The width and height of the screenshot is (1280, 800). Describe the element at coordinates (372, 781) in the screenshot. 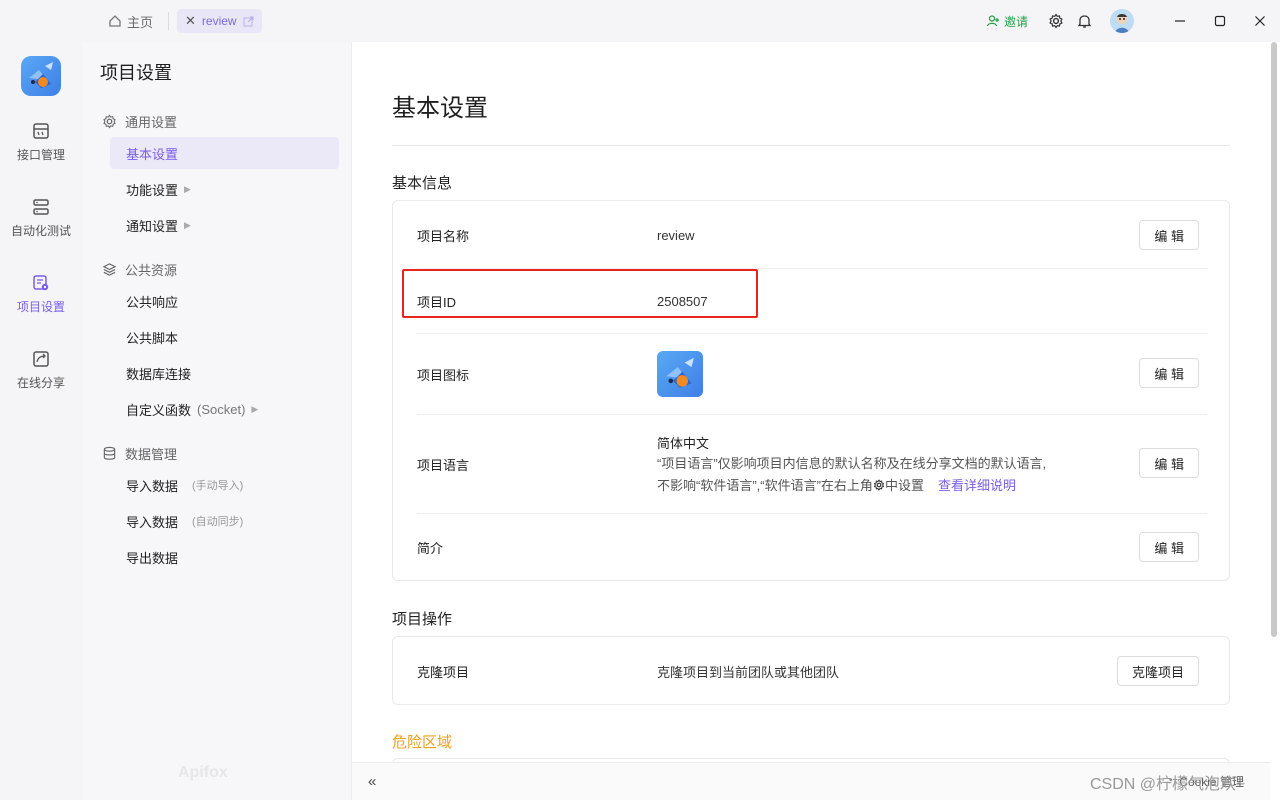

I see `collapse-sidebar-icon: «` at that location.